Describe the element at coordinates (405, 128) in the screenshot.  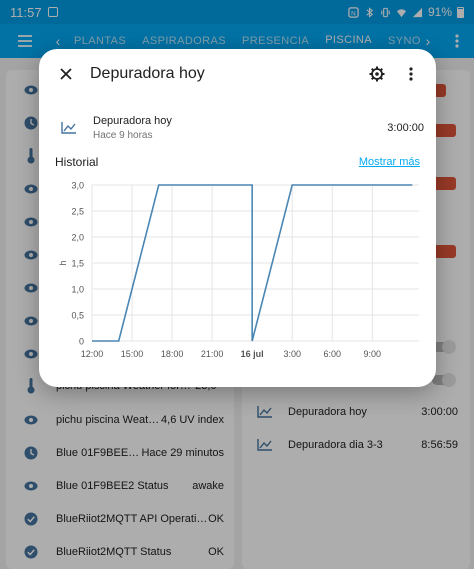
I see `entity-value: 3:00:00` at that location.